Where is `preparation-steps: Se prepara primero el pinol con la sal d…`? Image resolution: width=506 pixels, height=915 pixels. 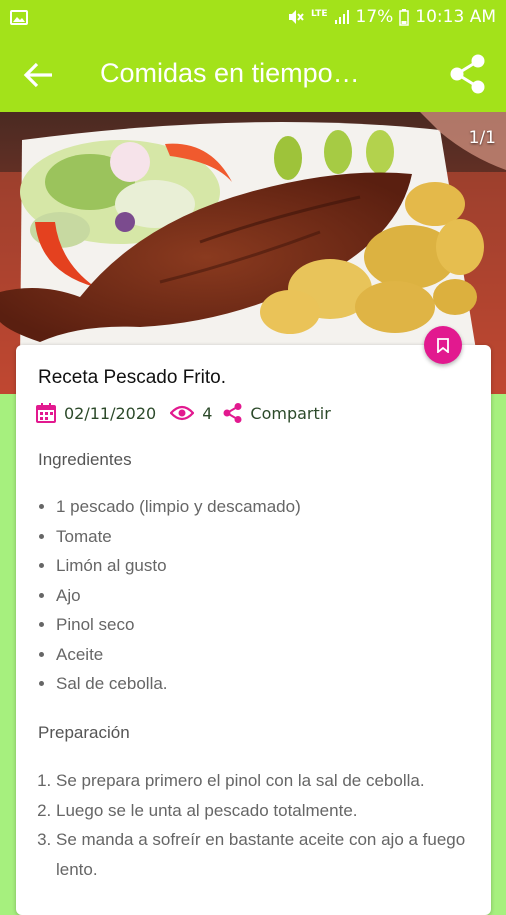
preparation-steps: Se prepara primero el pinol con la sal d… is located at coordinates (247, 825).